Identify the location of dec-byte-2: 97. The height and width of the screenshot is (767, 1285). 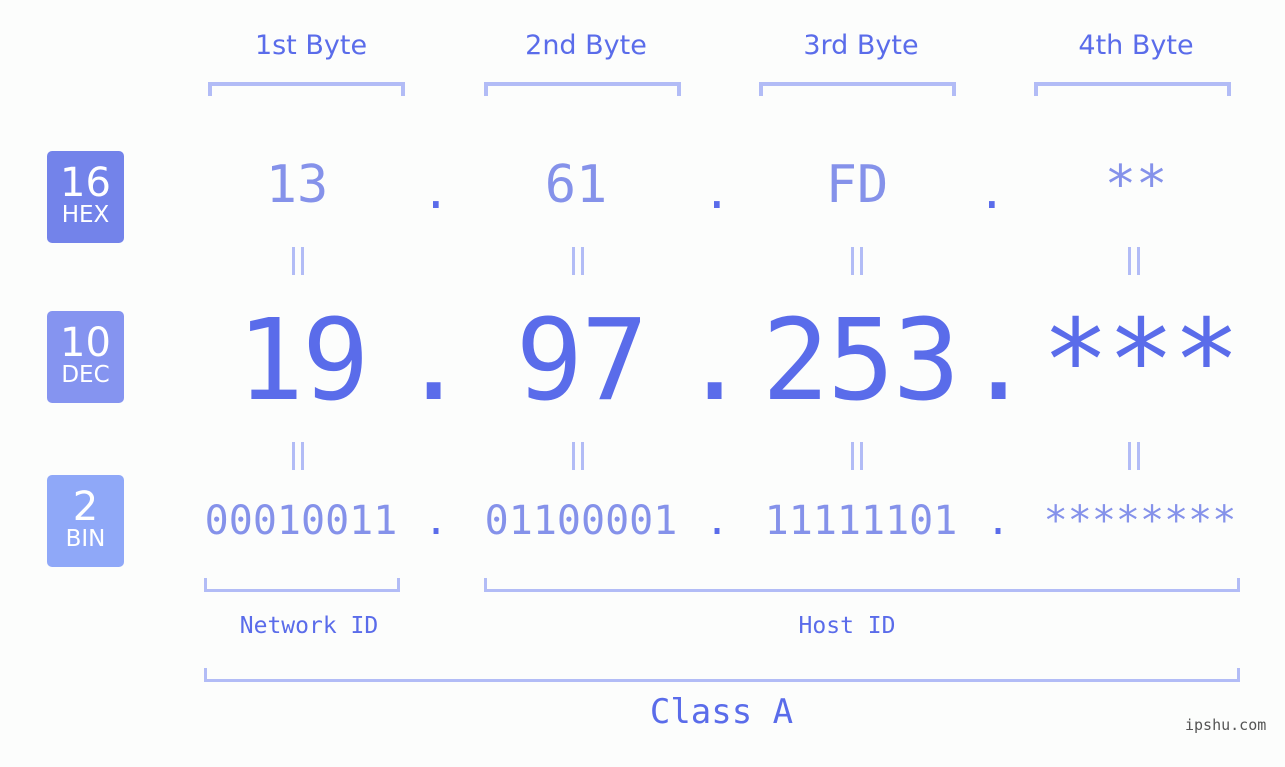
(582, 361).